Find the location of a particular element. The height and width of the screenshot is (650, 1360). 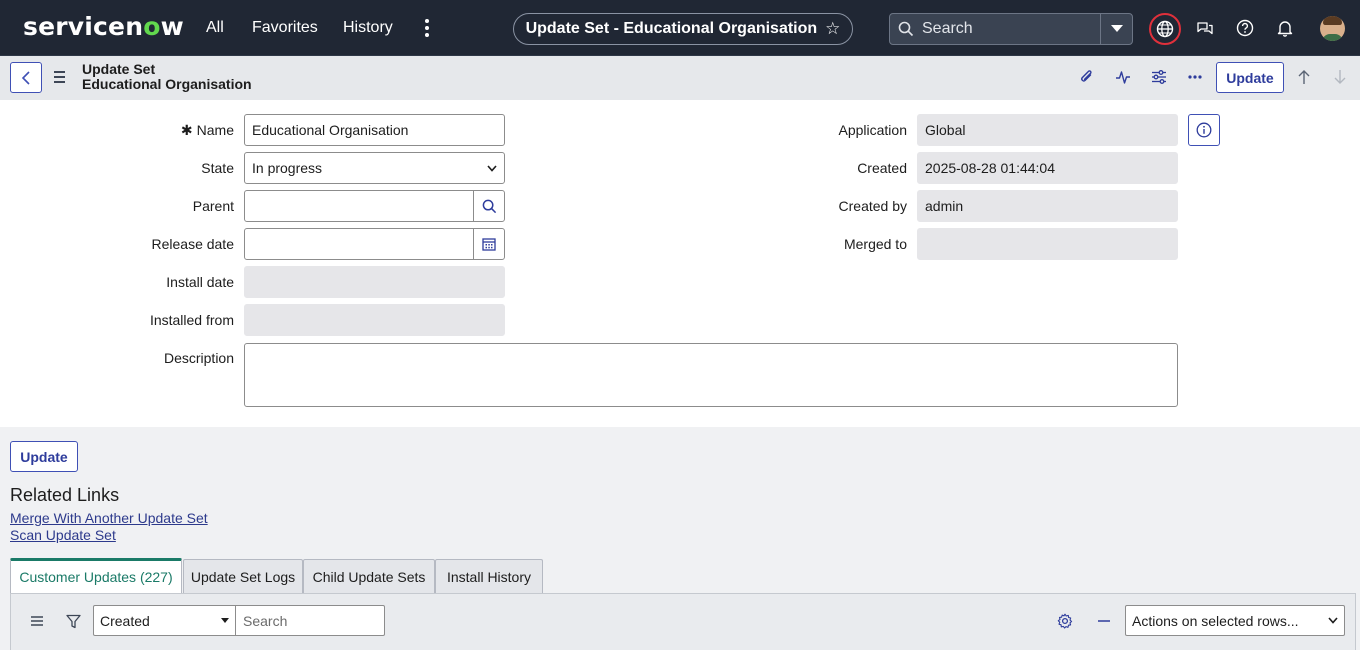

help-icon is located at coordinates (1245, 28).